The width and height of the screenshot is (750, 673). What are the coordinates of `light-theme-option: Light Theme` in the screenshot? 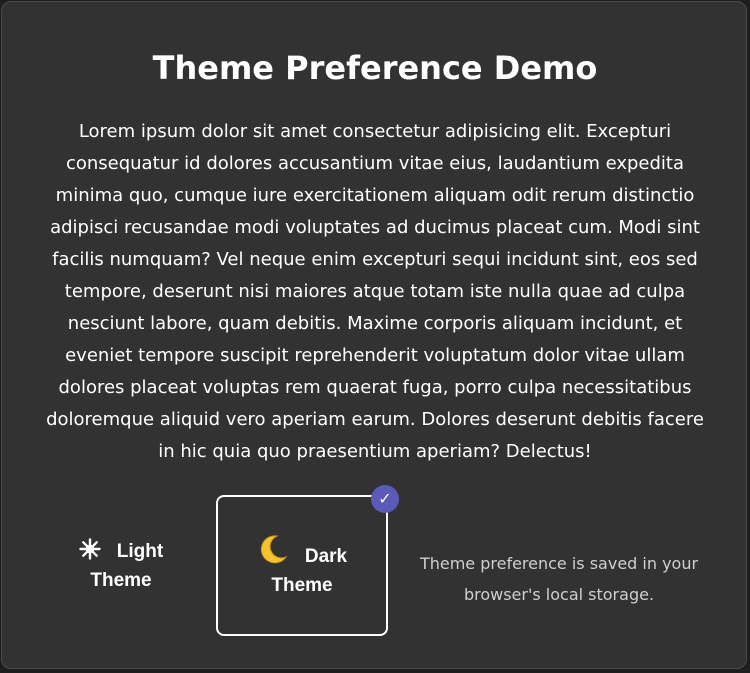 It's located at (121, 565).